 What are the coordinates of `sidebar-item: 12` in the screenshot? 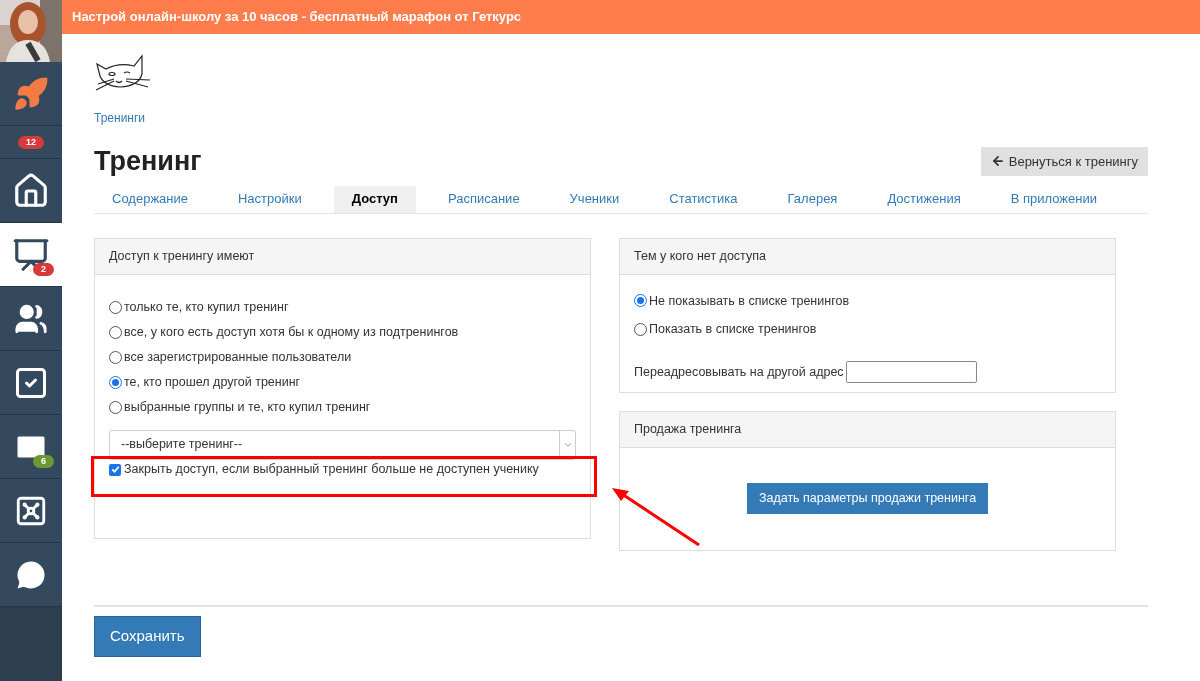 It's located at (31, 142).